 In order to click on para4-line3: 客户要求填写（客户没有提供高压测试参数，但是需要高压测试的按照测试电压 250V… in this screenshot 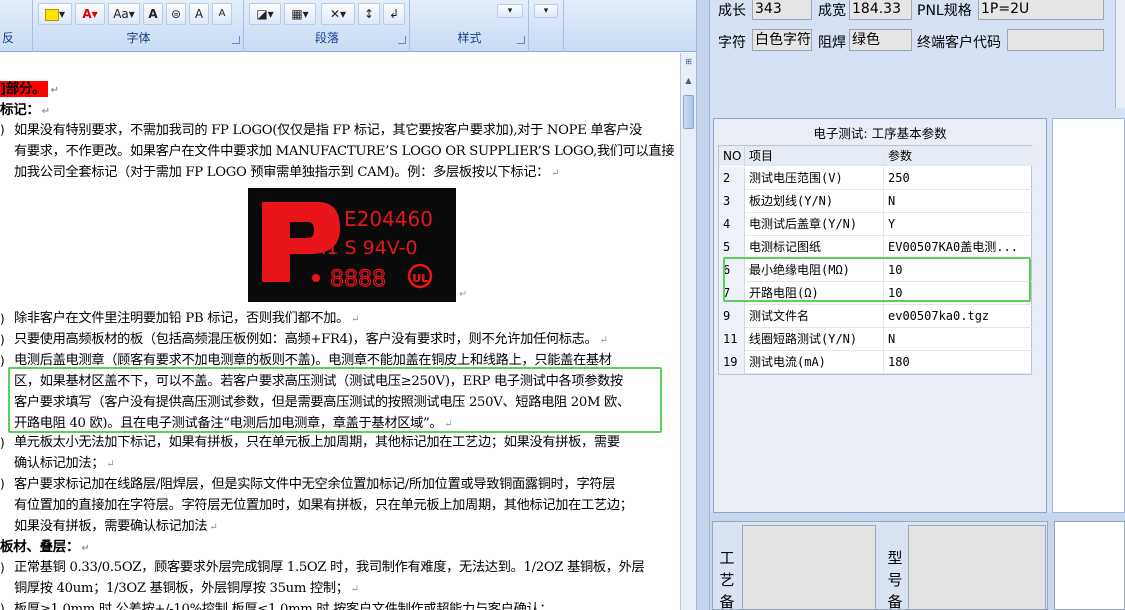, I will do `click(322, 402)`.